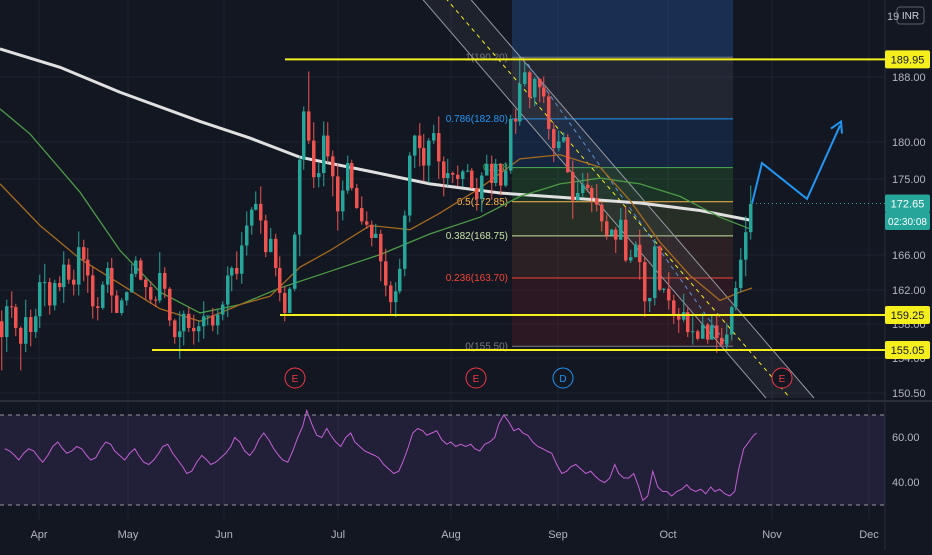 This screenshot has height=555, width=932. Describe the element at coordinates (909, 394) in the screenshot. I see `y-tick-label: 150.50` at that location.